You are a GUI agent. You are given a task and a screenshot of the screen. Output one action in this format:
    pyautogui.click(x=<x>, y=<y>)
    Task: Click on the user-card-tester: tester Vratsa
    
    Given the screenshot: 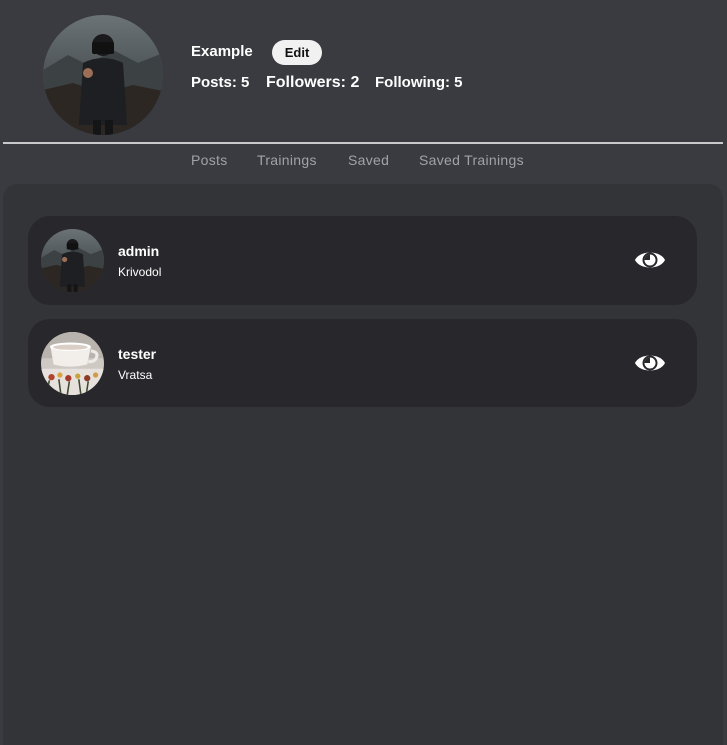 What is the action you would take?
    pyautogui.click(x=362, y=363)
    